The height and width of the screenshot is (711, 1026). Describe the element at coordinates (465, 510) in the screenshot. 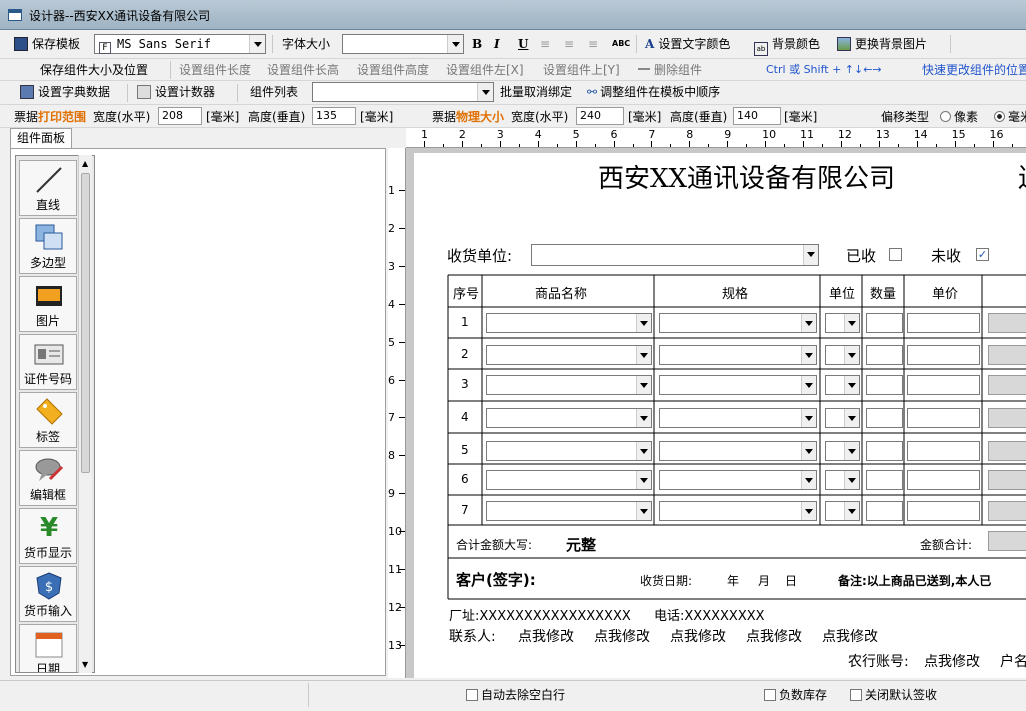

I see `row-number: 7` at that location.